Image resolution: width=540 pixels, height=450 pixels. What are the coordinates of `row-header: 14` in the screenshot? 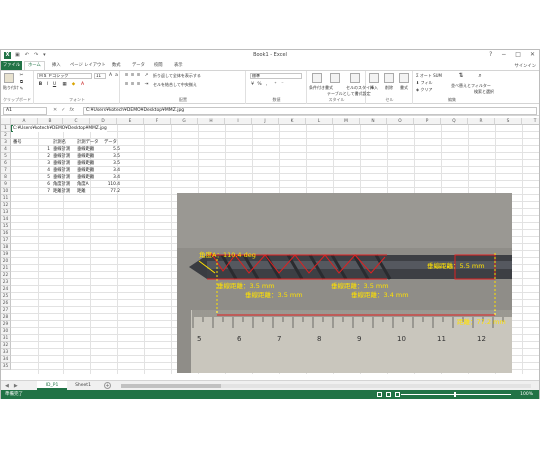 It's located at (6, 219).